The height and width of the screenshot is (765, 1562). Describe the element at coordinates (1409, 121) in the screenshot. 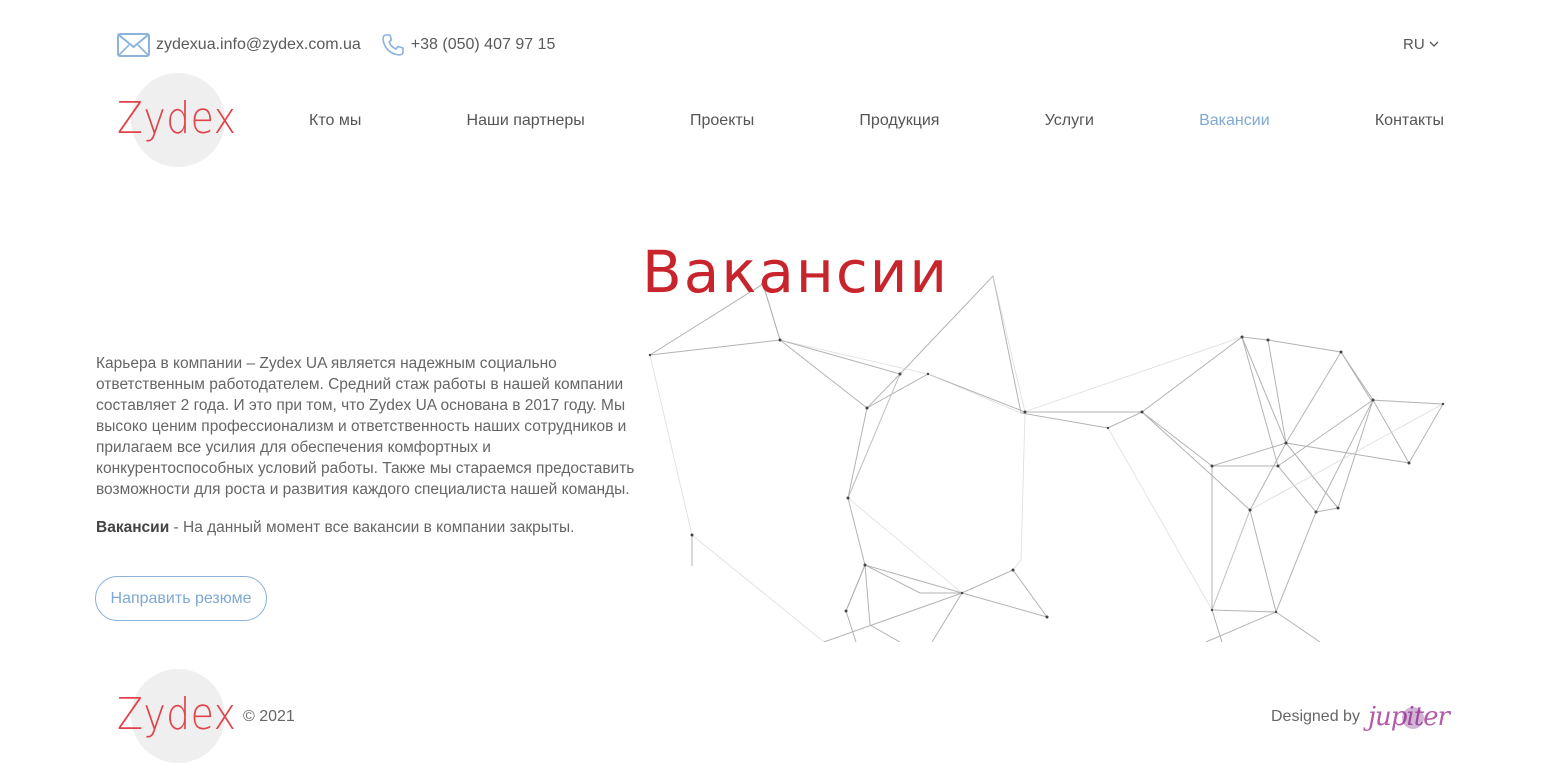

I see `nav-item-contacts: Контакты` at that location.